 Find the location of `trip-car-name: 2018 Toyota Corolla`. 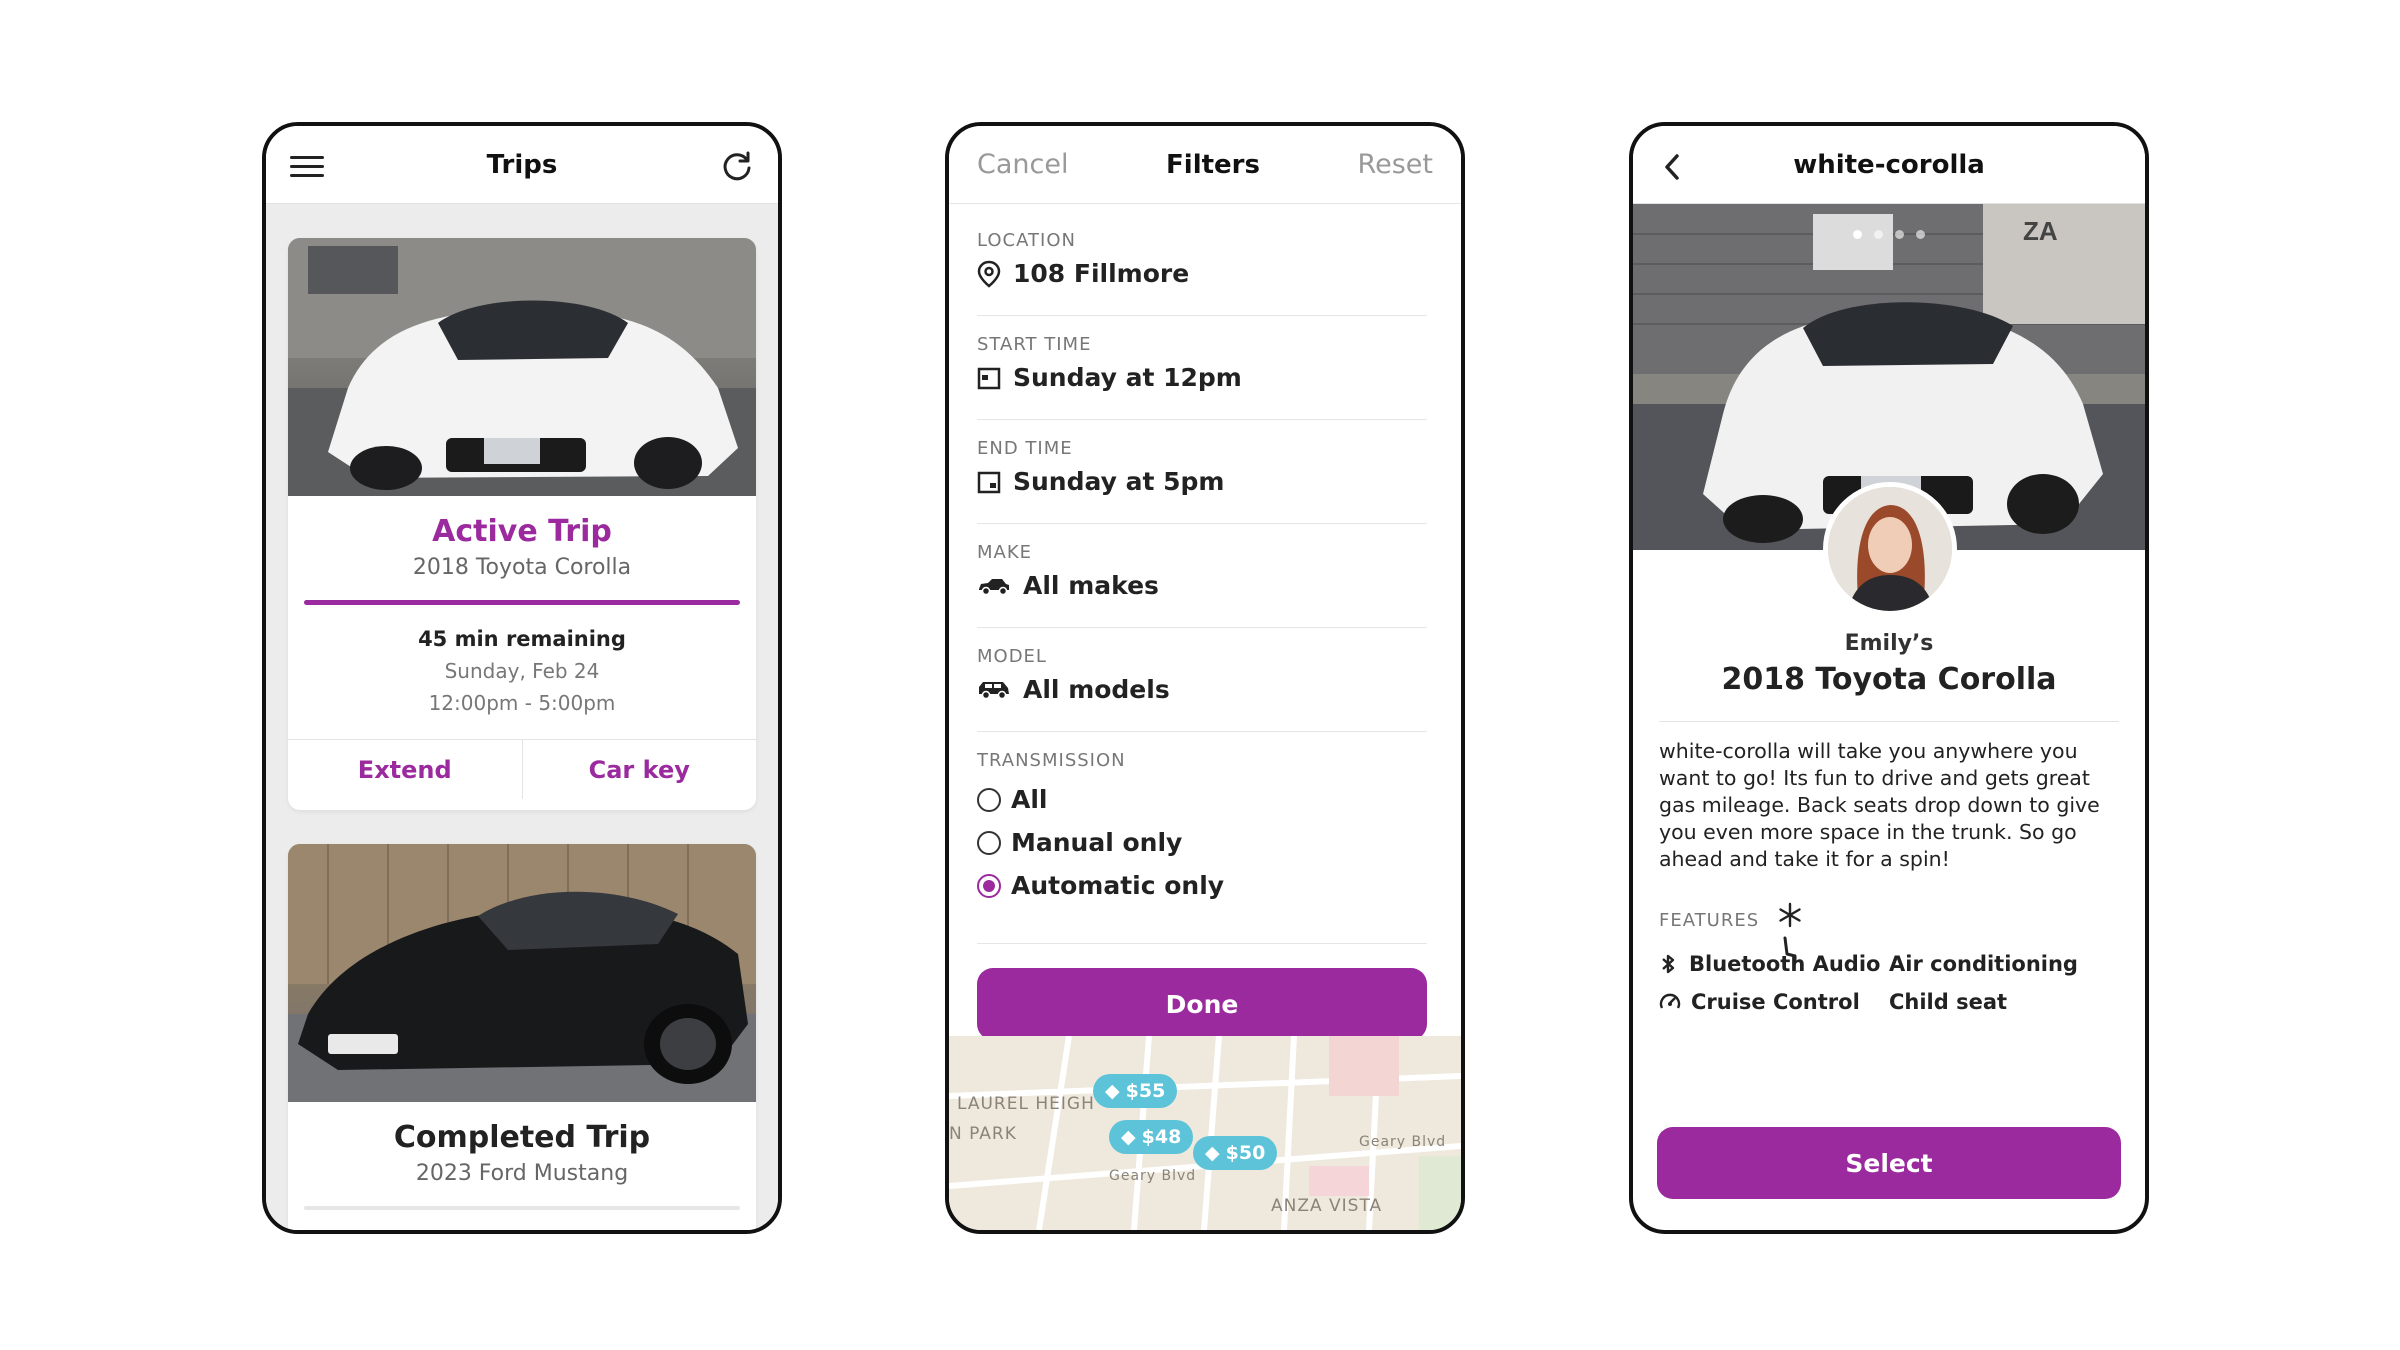

trip-car-name: 2018 Toyota Corolla is located at coordinates (522, 567).